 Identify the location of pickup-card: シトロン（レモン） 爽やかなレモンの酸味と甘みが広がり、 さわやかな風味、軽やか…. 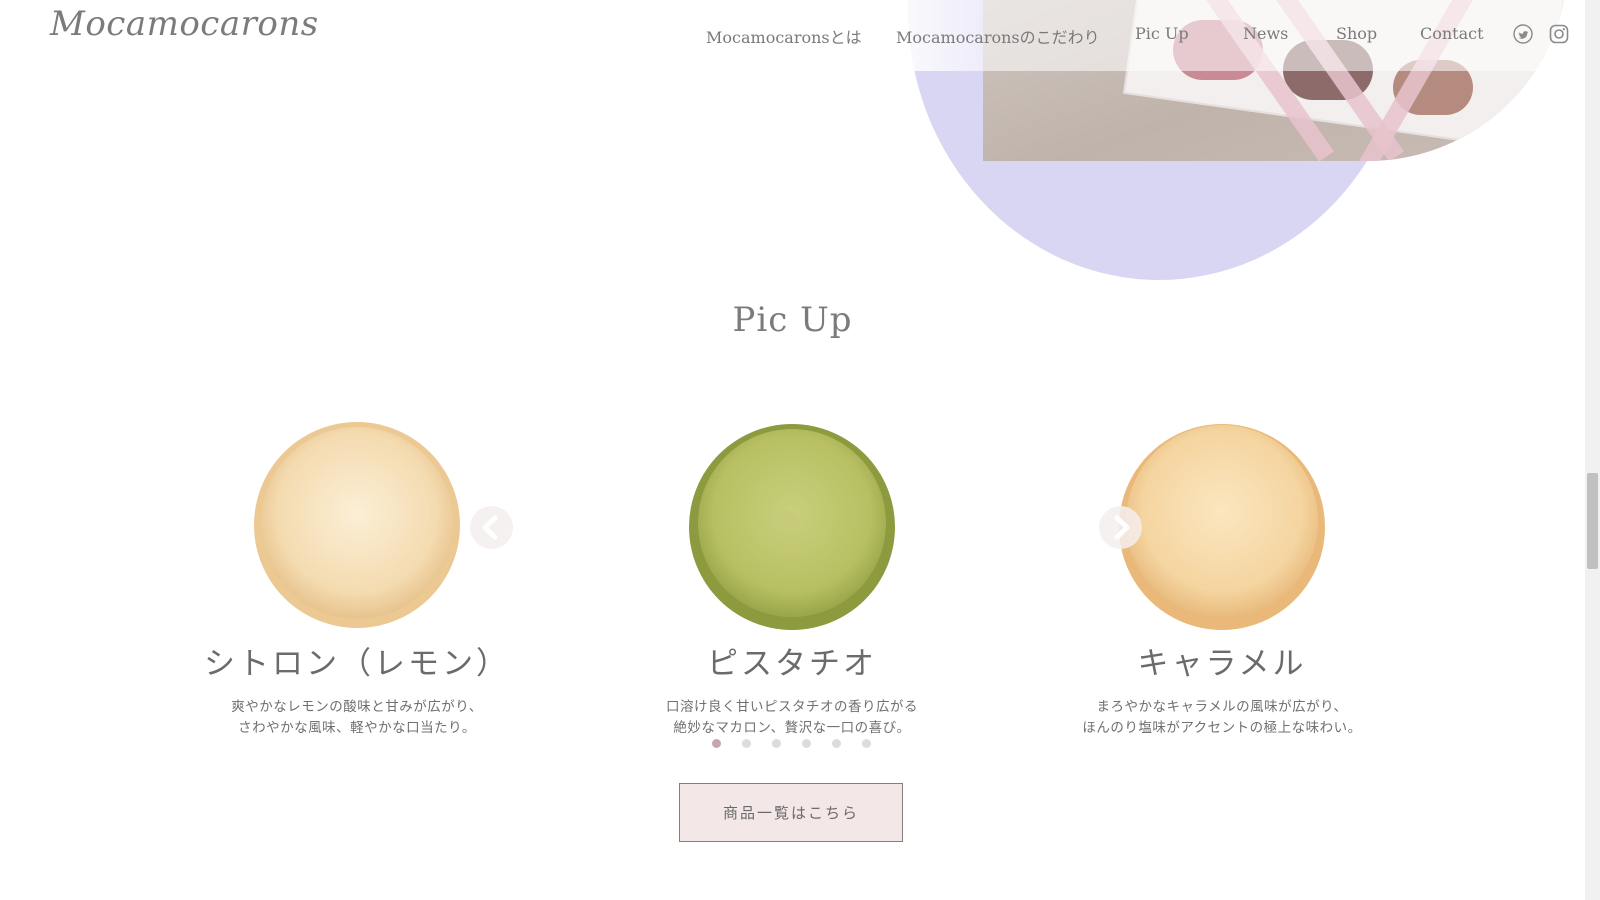
(357, 579).